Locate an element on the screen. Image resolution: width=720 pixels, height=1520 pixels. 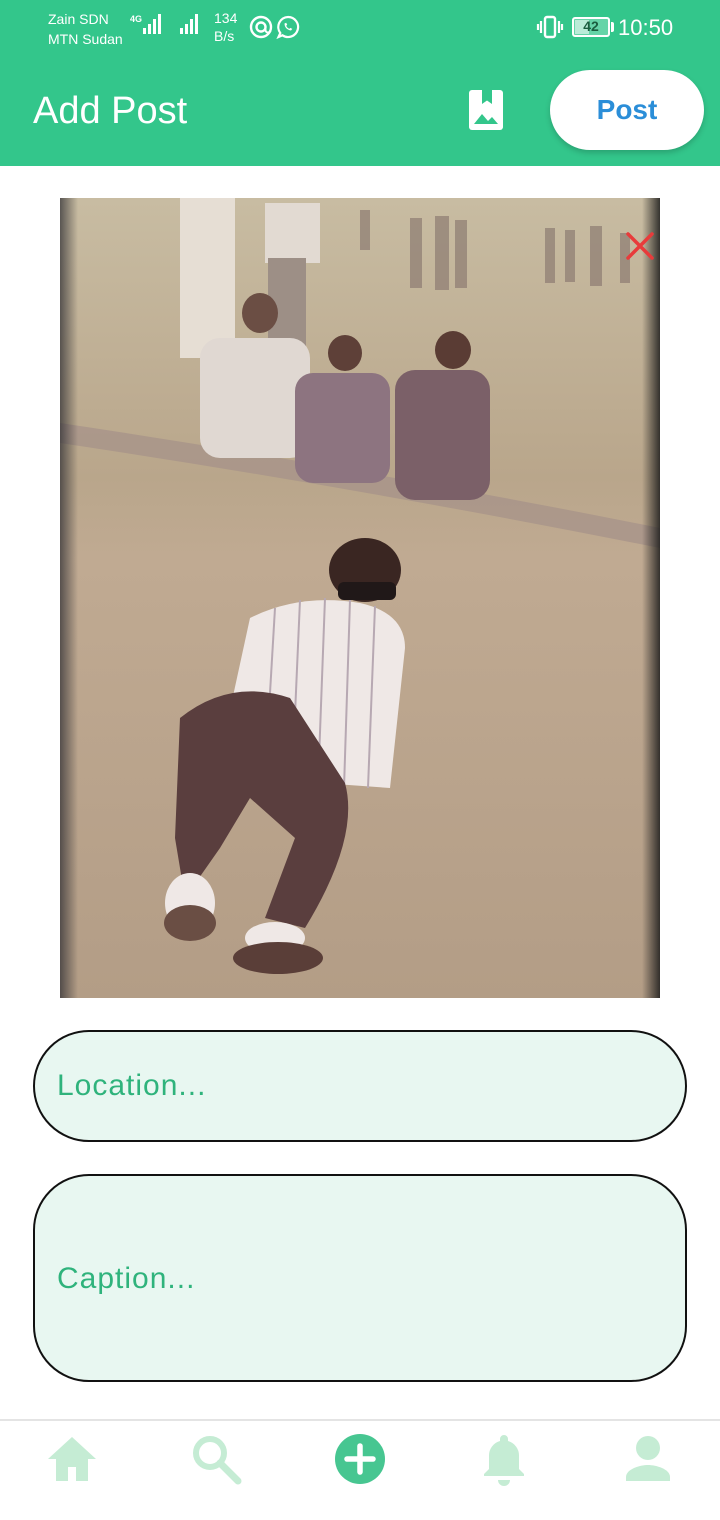
vibrate-icon is located at coordinates (550, 27).